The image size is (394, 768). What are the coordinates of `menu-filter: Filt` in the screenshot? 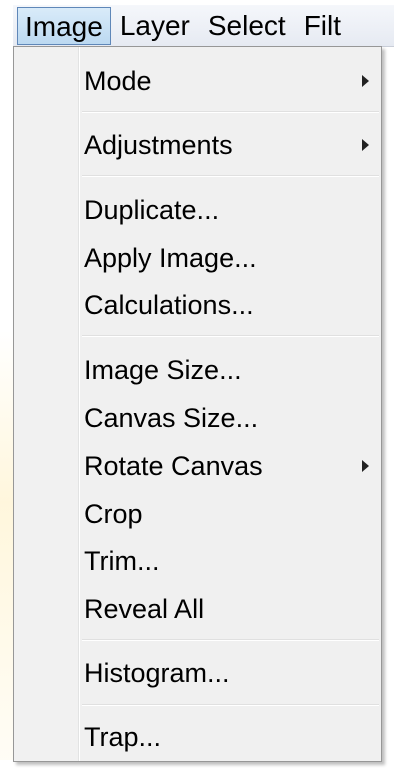 It's located at (322, 26).